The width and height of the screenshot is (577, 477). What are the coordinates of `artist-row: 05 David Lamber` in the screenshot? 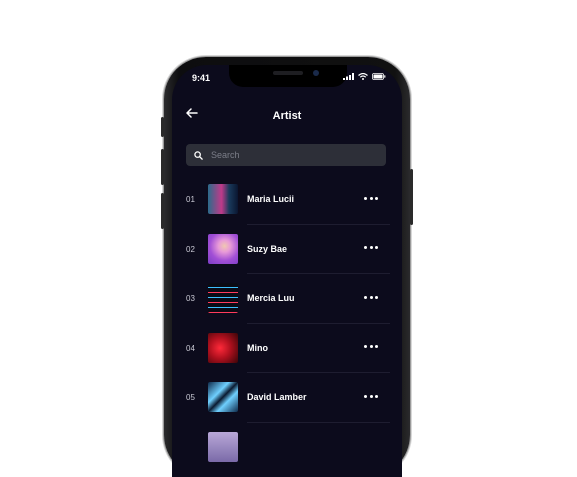 It's located at (287, 398).